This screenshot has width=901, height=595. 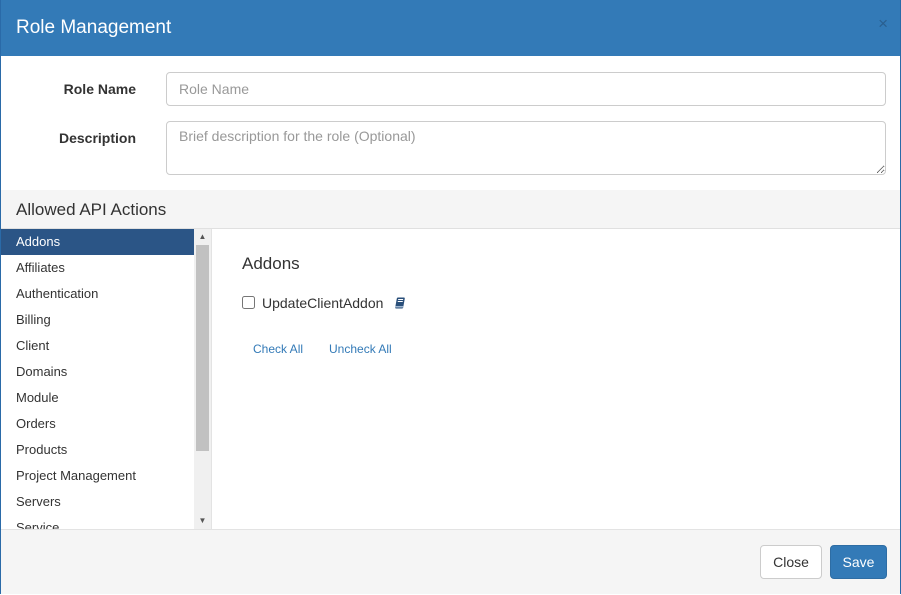 I want to click on modal-title: Role Management, so click(x=94, y=27).